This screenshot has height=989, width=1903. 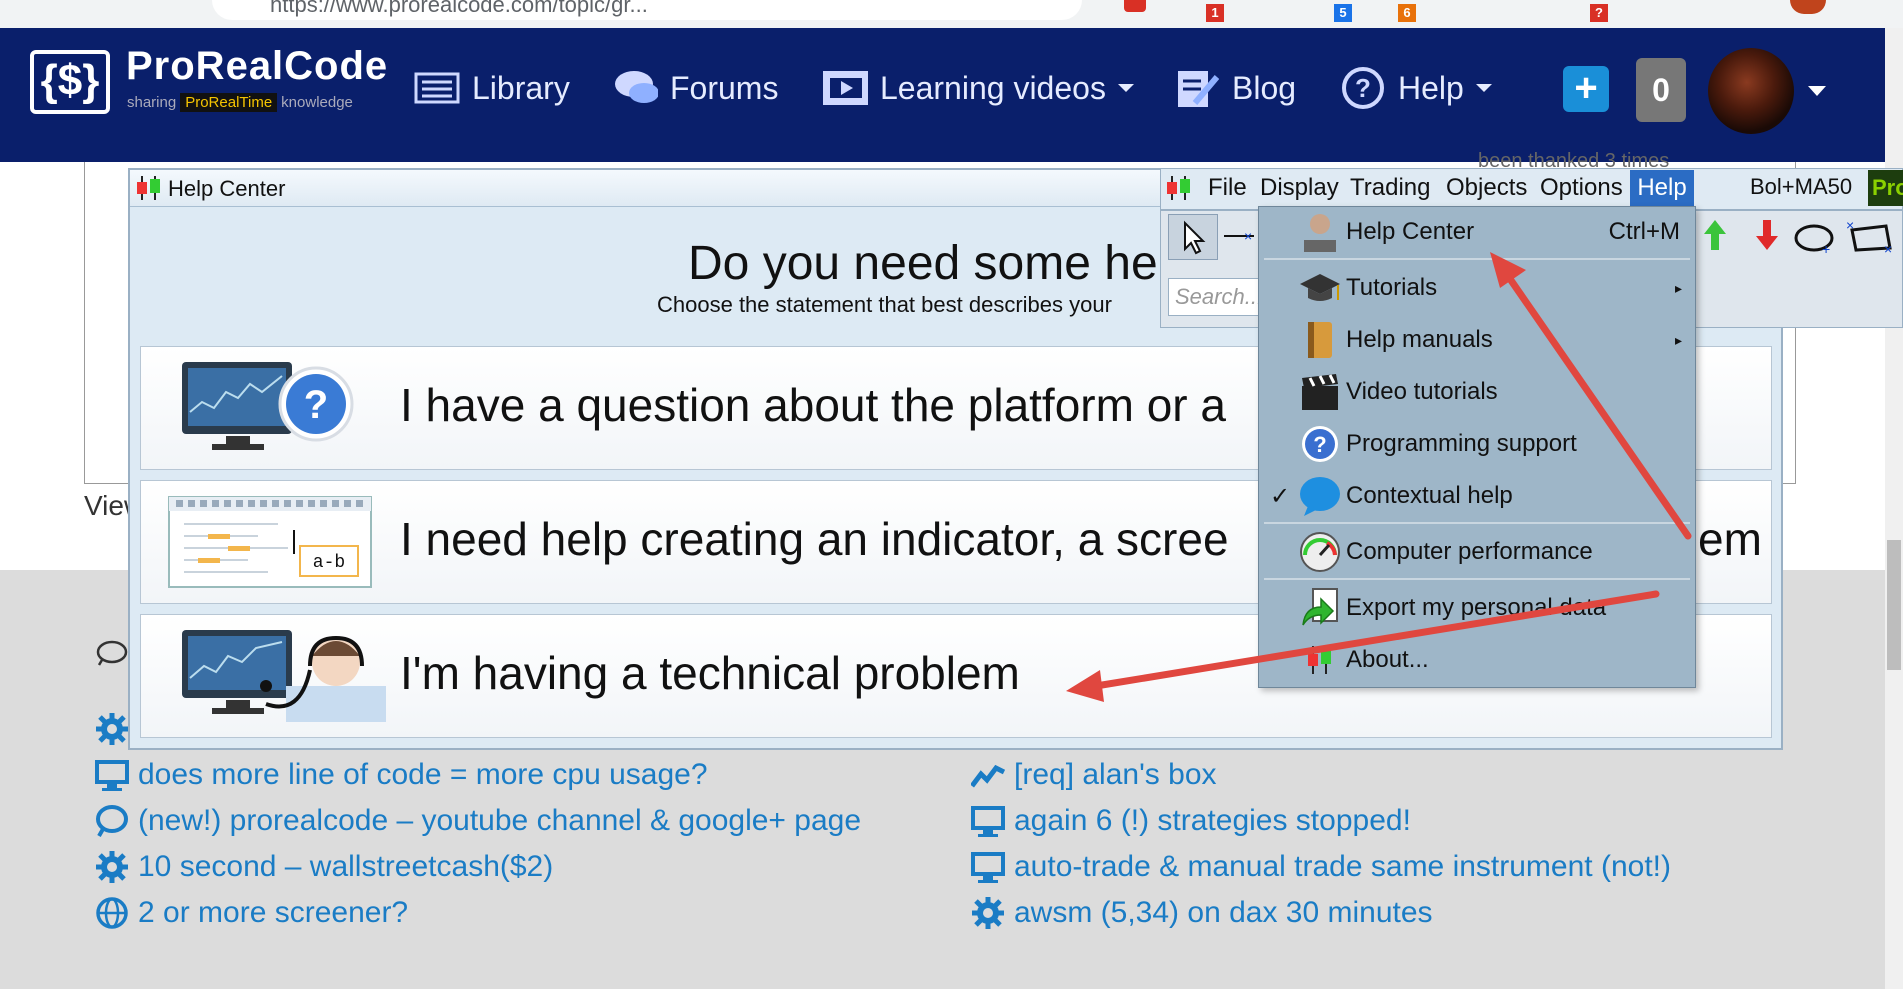 What do you see at coordinates (1591, 396) in the screenshot?
I see `annotation-arrow-help-center` at bounding box center [1591, 396].